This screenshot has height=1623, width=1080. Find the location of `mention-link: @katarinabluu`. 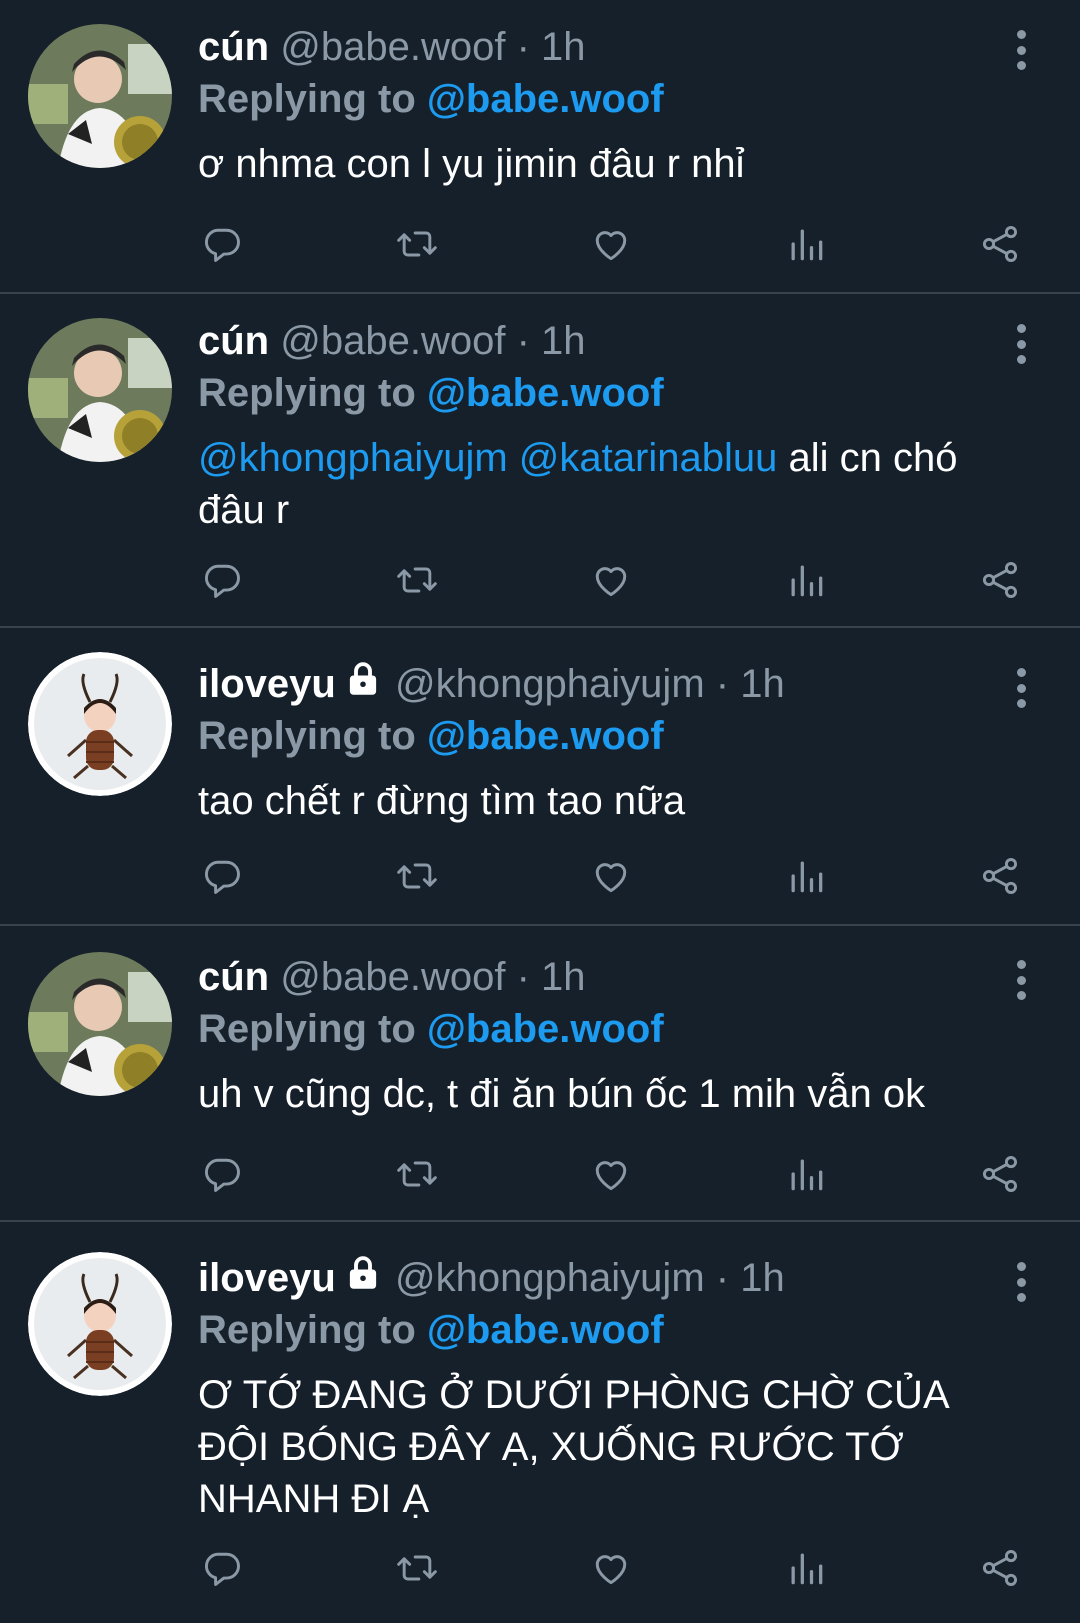

mention-link: @katarinabluu is located at coordinates (648, 458).